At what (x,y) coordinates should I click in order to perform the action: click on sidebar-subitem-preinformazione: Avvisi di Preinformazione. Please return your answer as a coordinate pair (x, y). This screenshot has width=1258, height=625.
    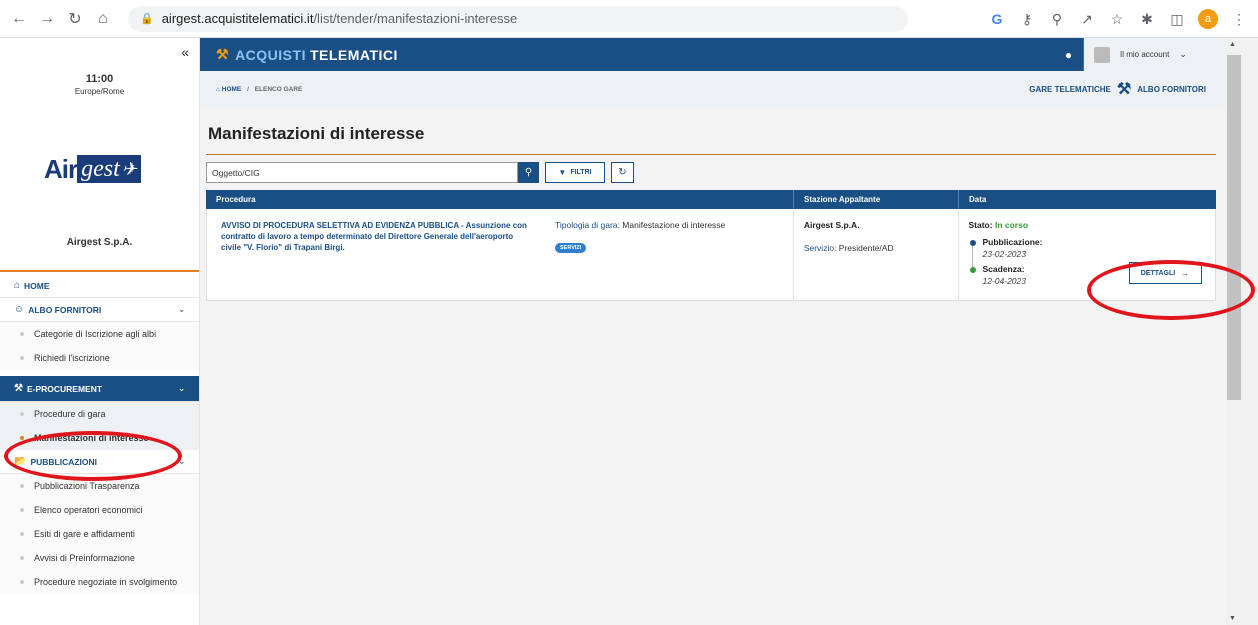
    Looking at the image, I should click on (99, 558).